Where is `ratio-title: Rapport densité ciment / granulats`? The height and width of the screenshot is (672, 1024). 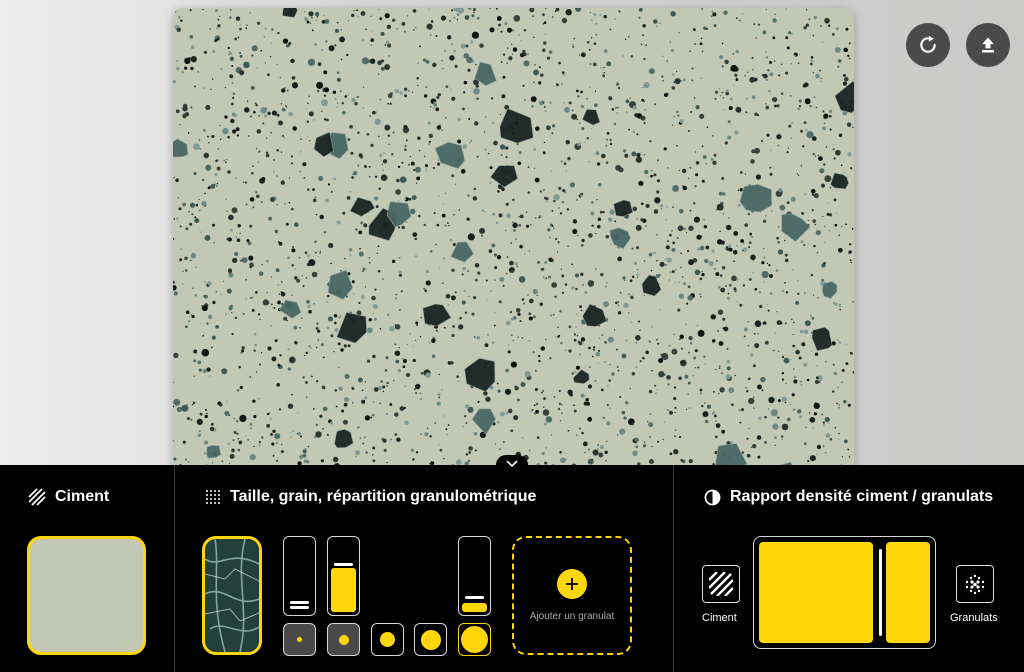
ratio-title: Rapport densité ciment / granulats is located at coordinates (862, 496).